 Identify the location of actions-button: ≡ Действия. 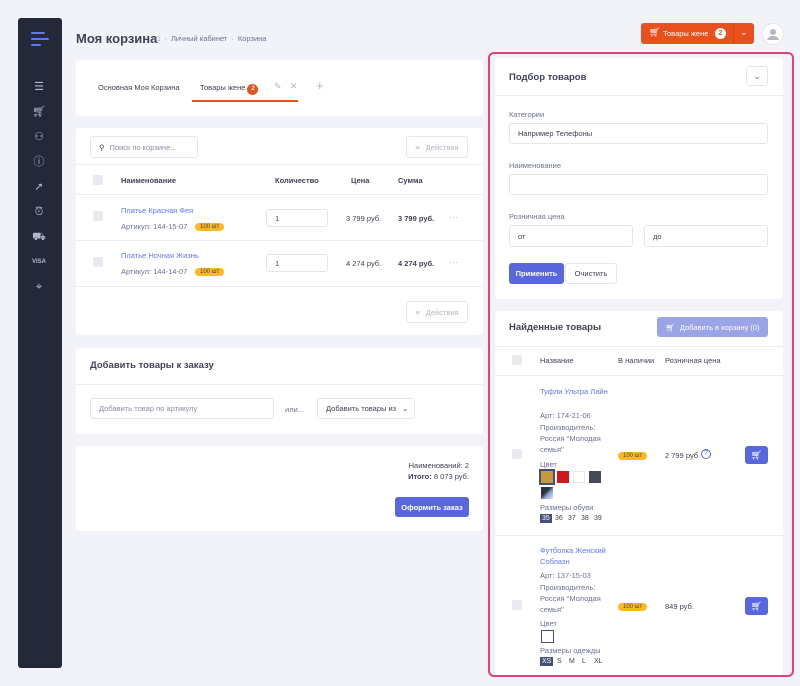
(437, 147).